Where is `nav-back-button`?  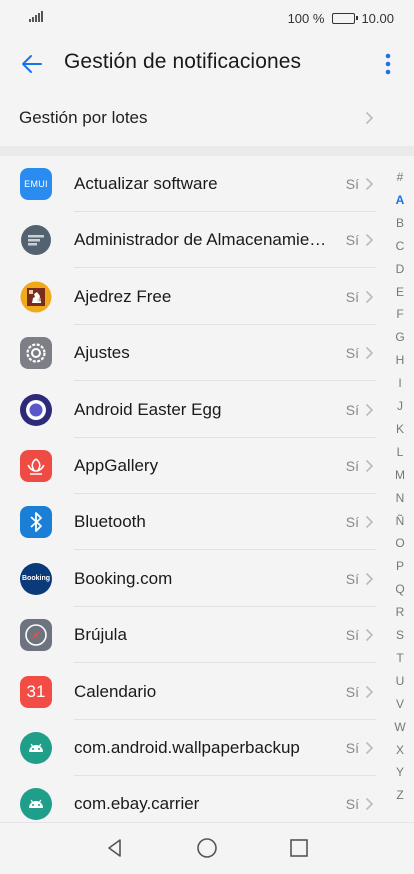
nav-back-button is located at coordinates (115, 848).